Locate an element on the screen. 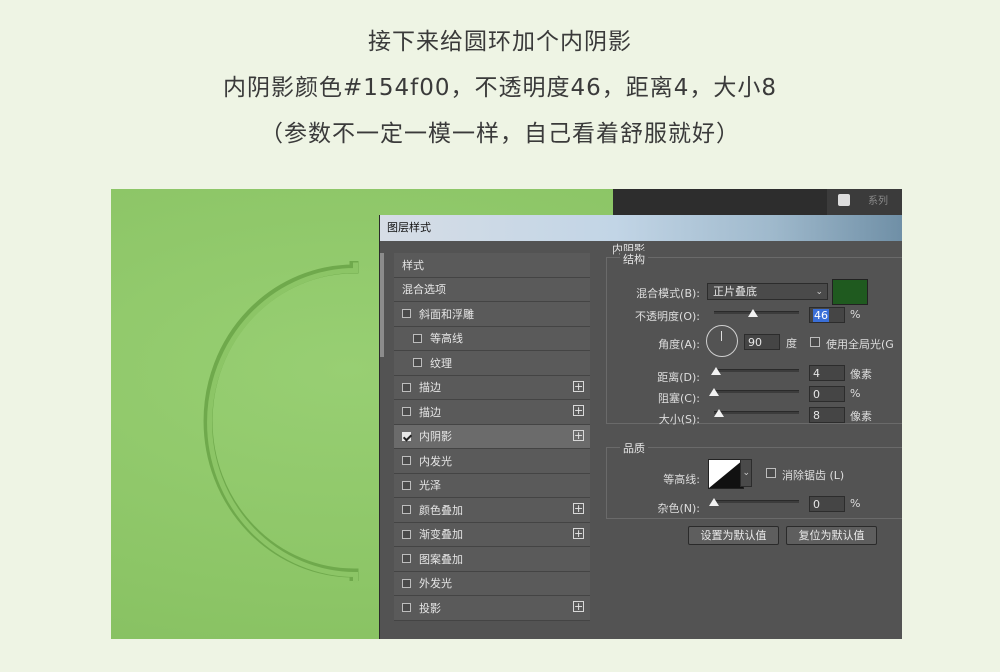 Image resolution: width=1000 pixels, height=672 pixels. style-item: 样式 is located at coordinates (492, 265).